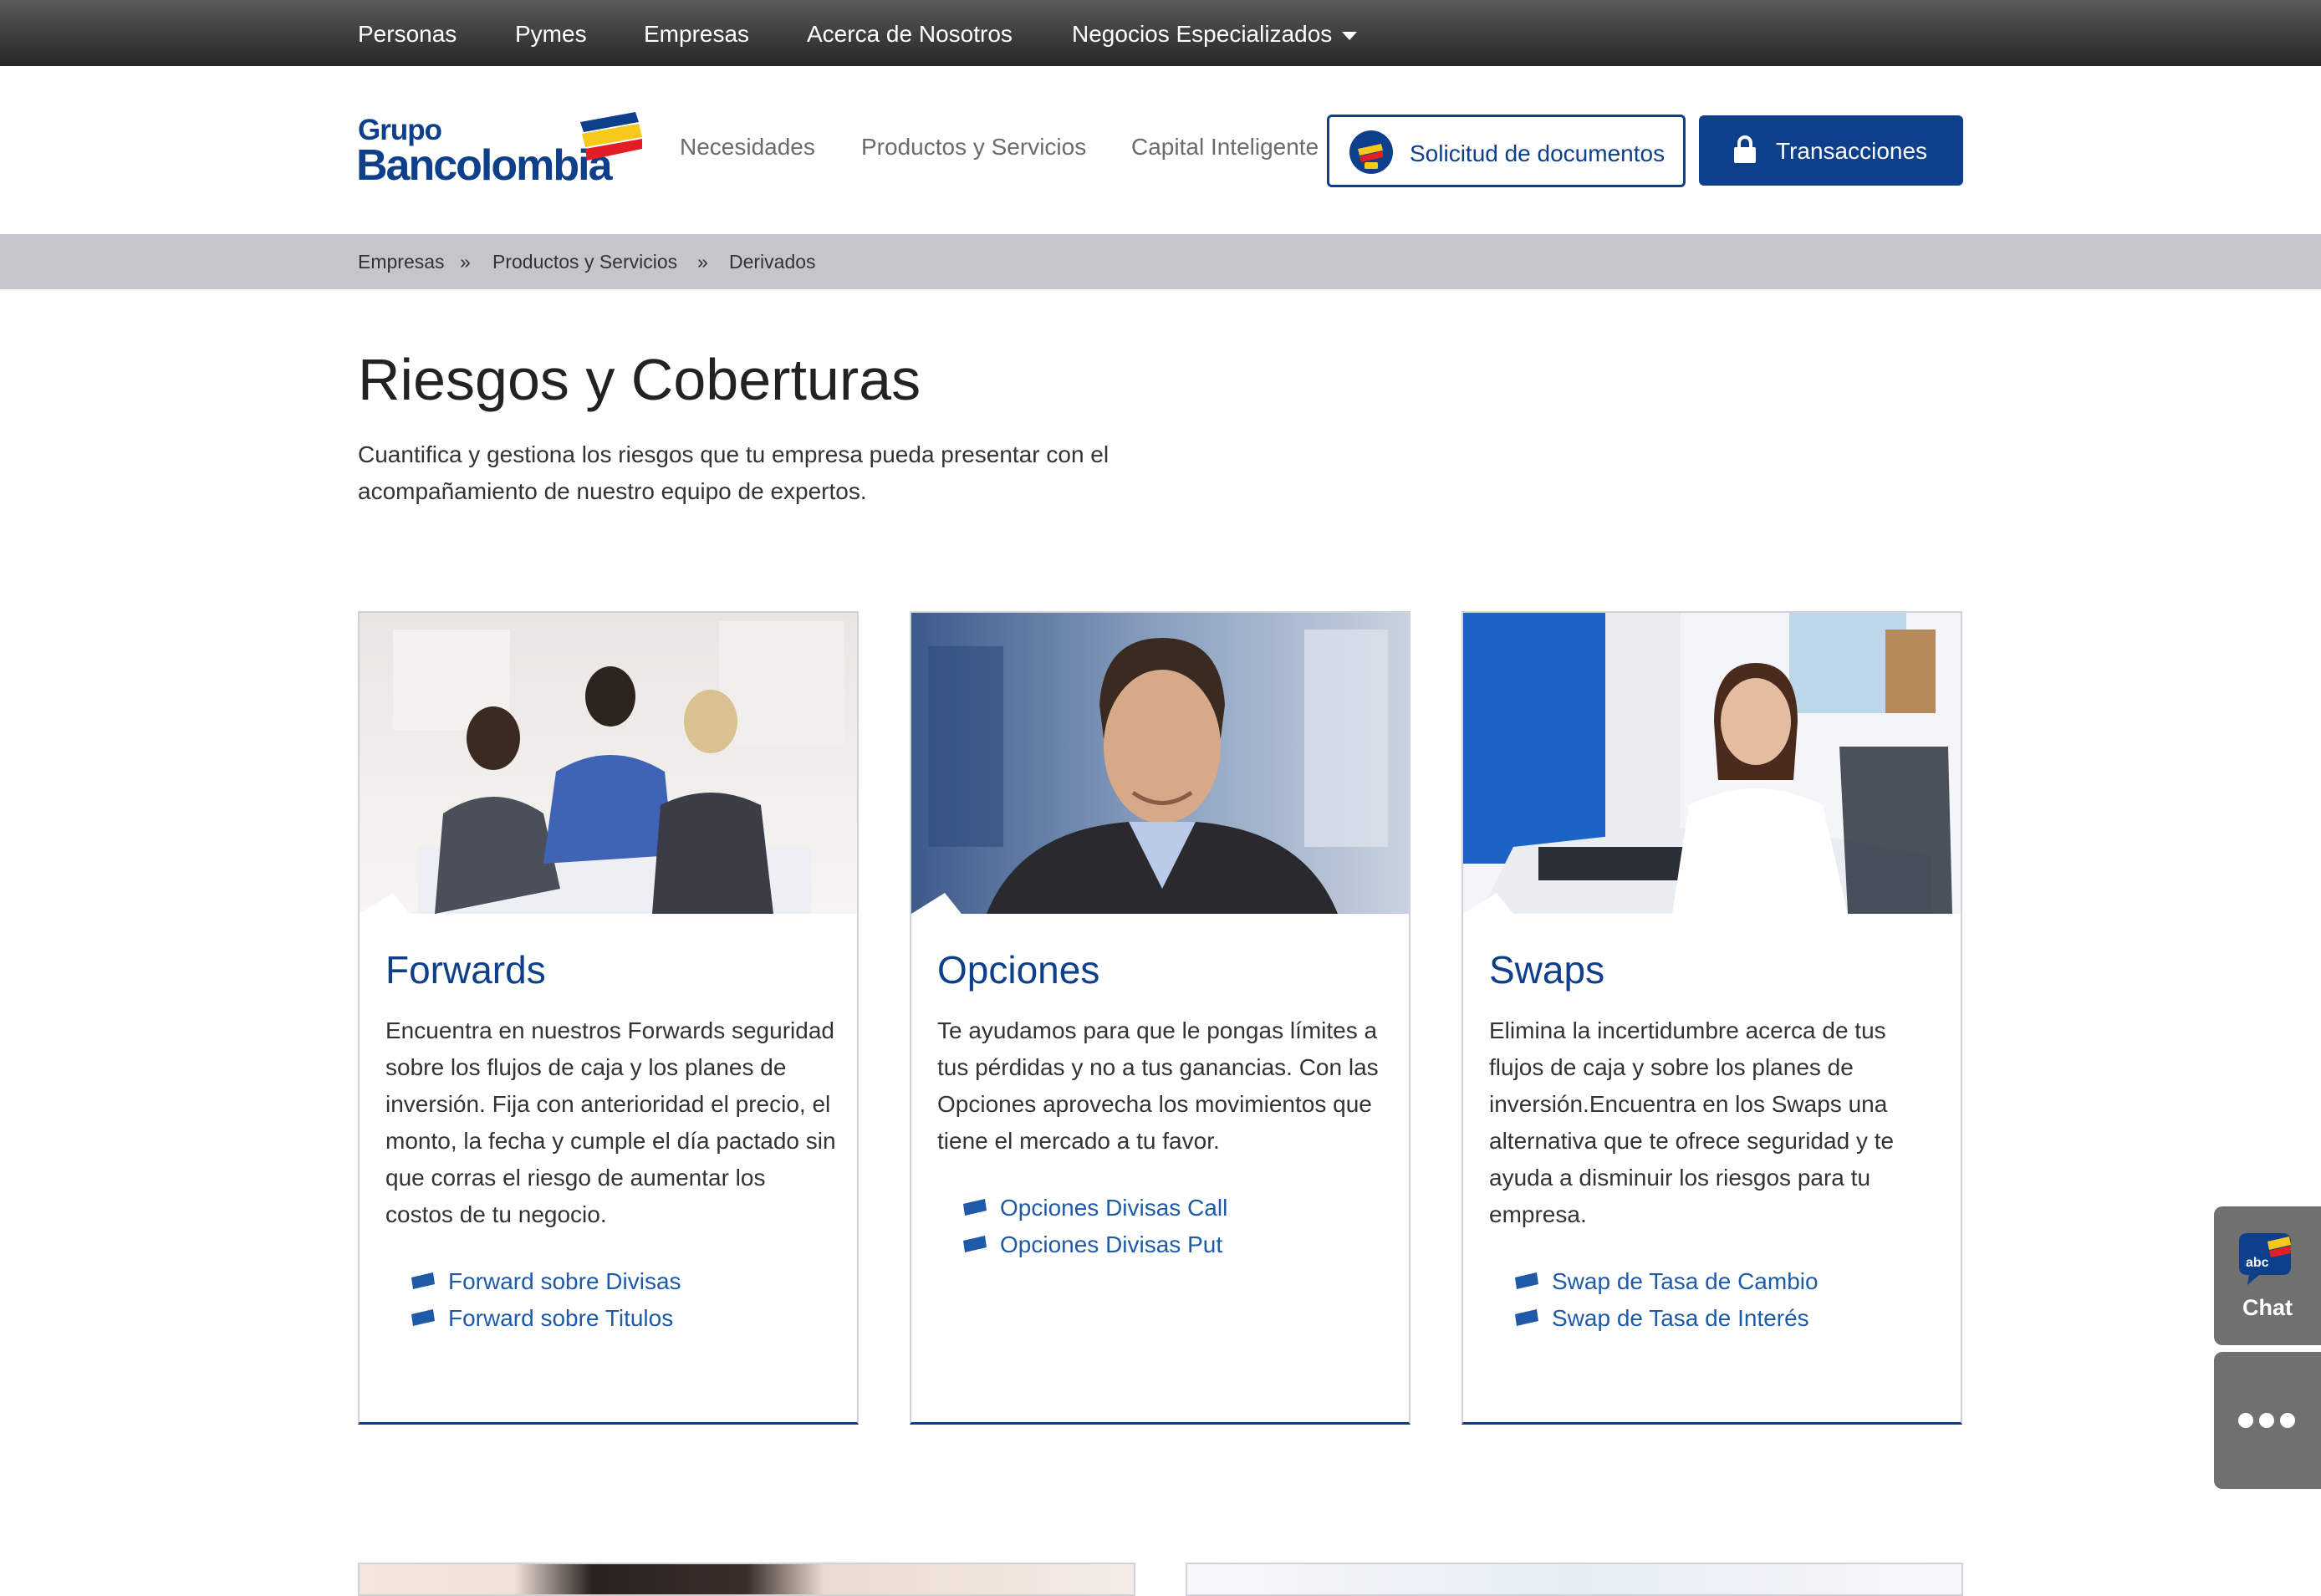 The width and height of the screenshot is (2321, 1596). I want to click on link-label: Swap de Tasa de Cambio, so click(1685, 1281).